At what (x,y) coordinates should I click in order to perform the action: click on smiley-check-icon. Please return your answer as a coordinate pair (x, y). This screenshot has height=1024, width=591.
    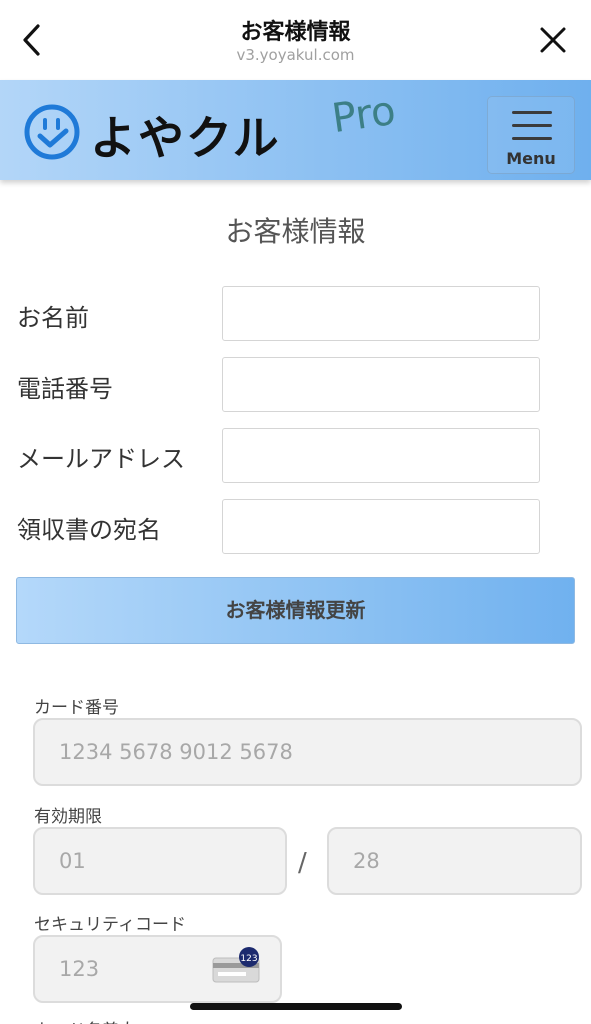
    Looking at the image, I should click on (52, 132).